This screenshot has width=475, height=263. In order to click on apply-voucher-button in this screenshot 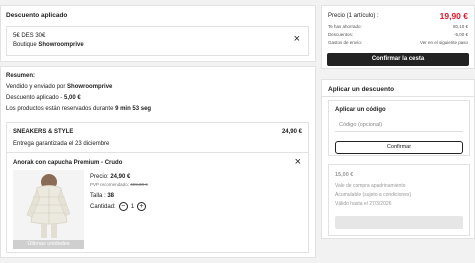, I will do `click(399, 222)`.